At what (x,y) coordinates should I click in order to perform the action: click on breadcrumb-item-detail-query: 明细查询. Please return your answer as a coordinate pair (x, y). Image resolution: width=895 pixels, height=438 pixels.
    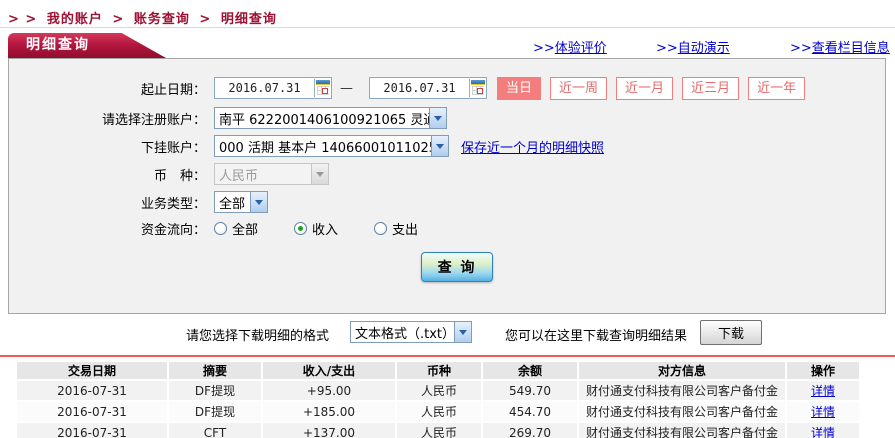
    Looking at the image, I should click on (249, 19).